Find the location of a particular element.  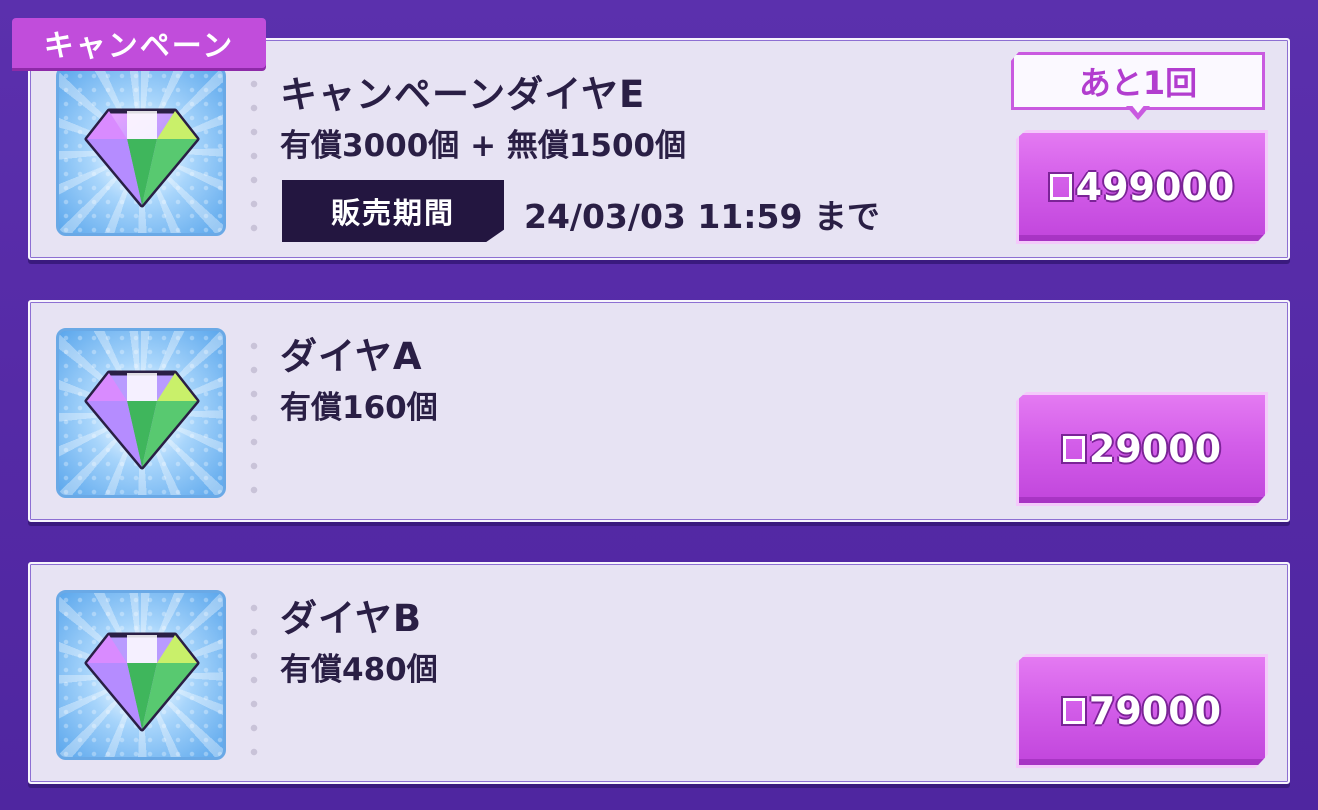

item-title: ダイヤA is located at coordinates (351, 356).